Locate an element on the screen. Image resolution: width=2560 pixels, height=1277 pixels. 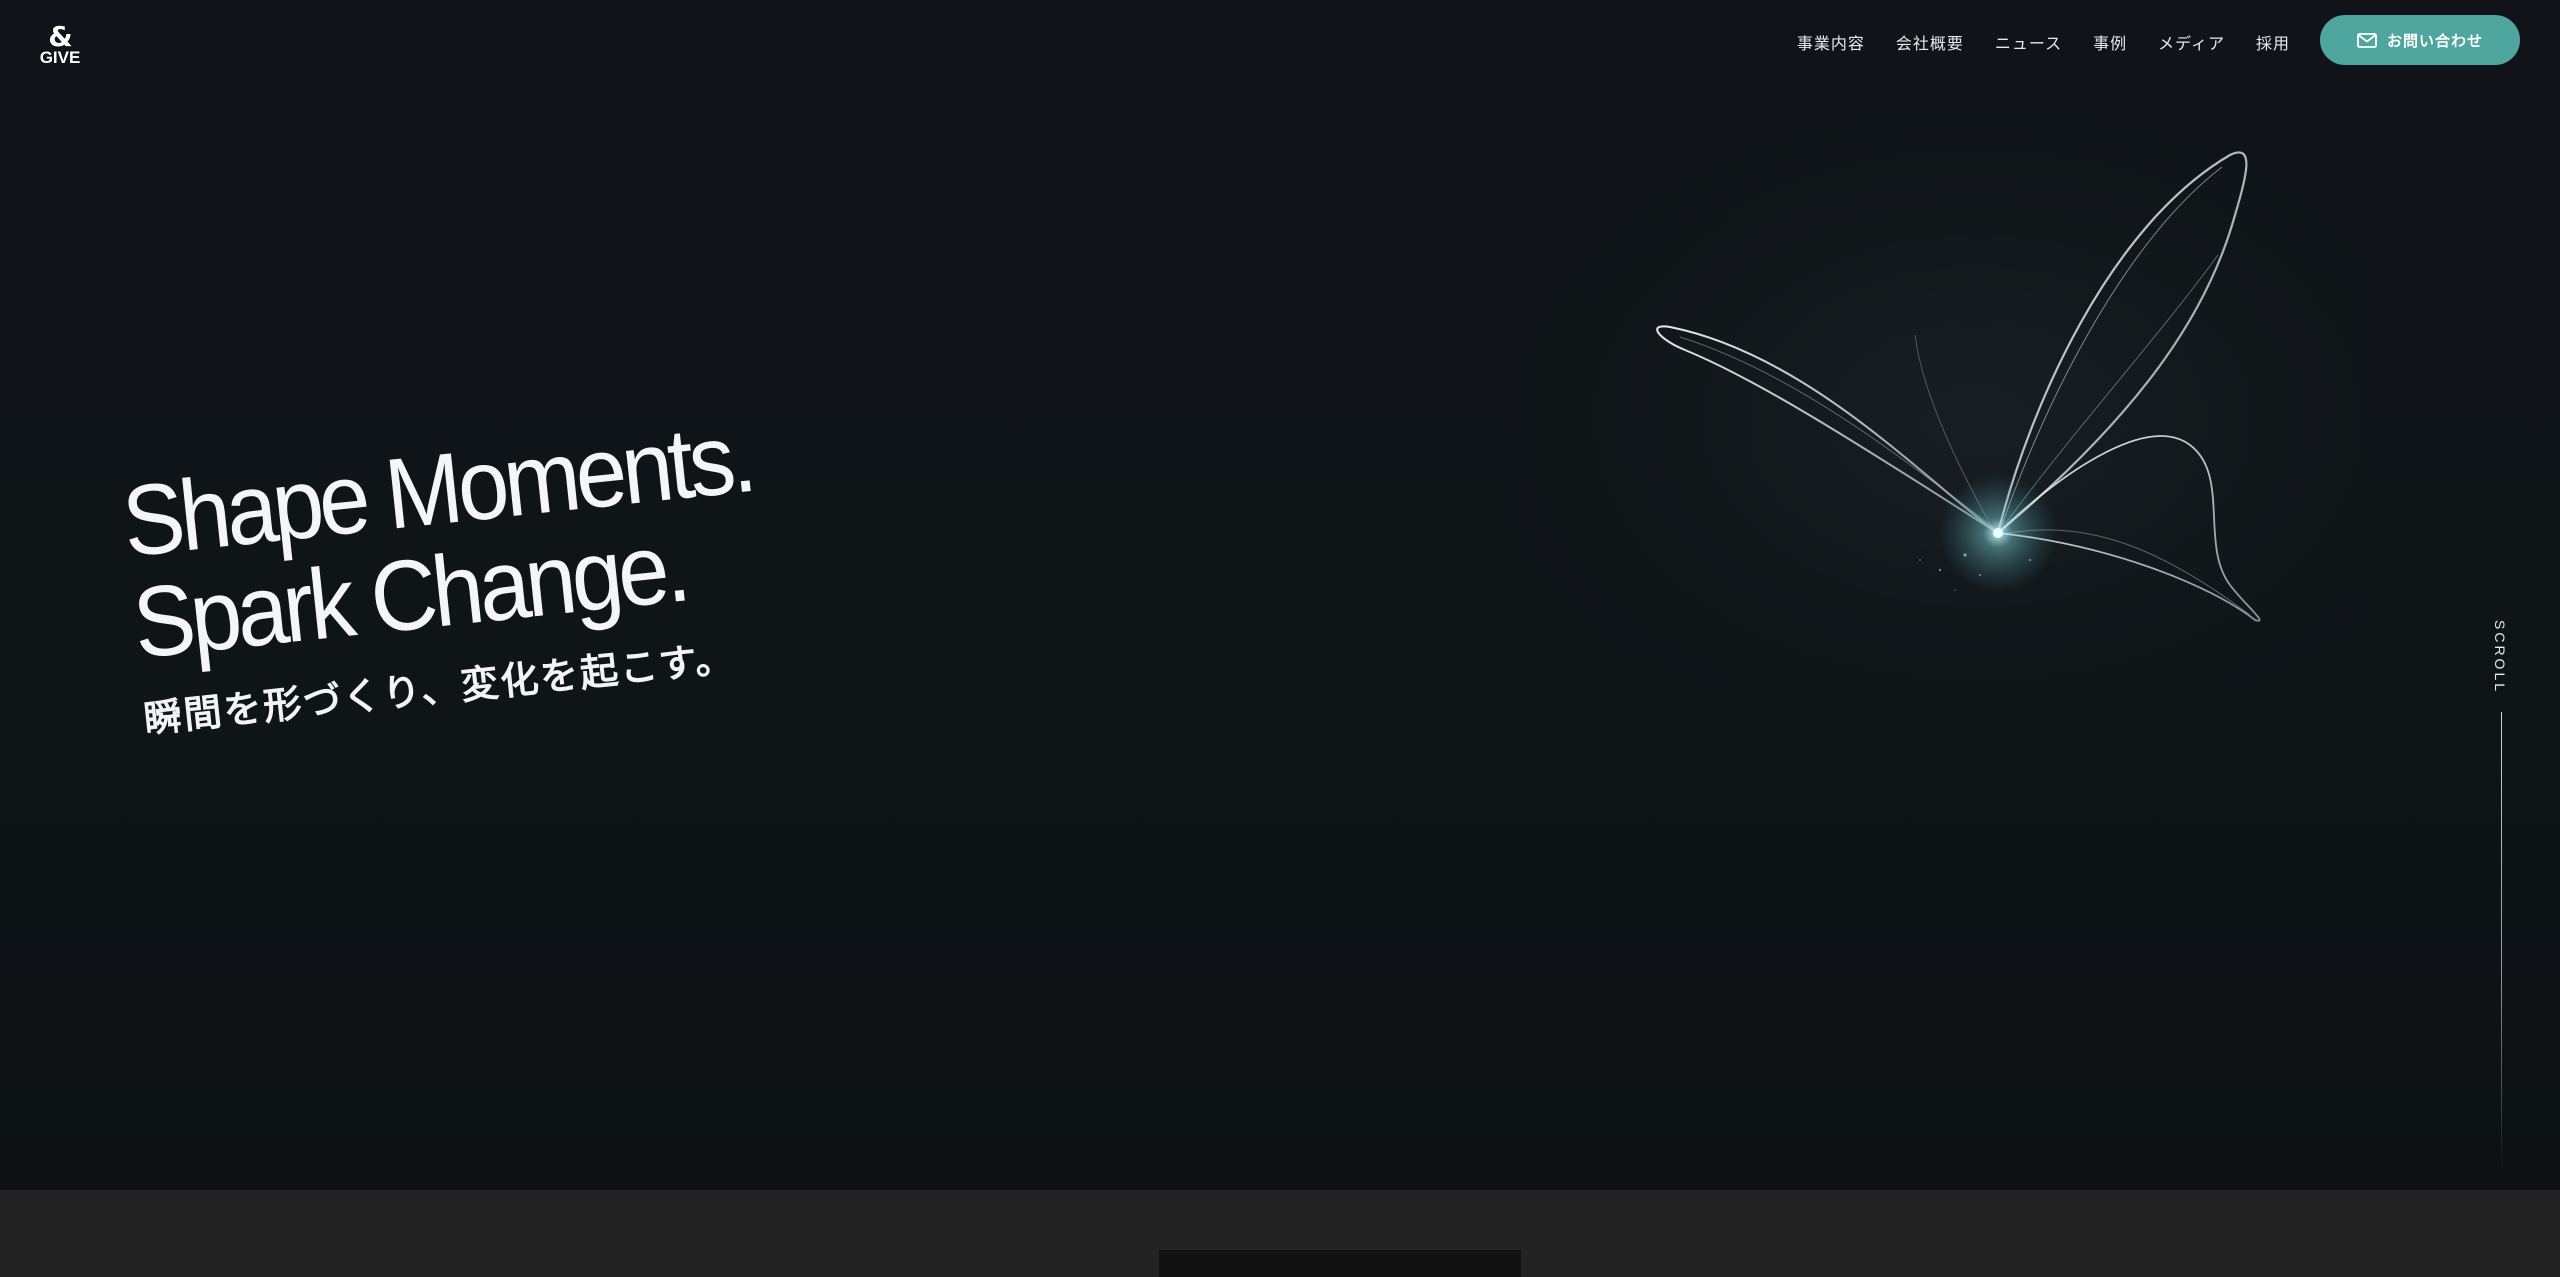
scroll-indicator-line is located at coordinates (2501, 942).